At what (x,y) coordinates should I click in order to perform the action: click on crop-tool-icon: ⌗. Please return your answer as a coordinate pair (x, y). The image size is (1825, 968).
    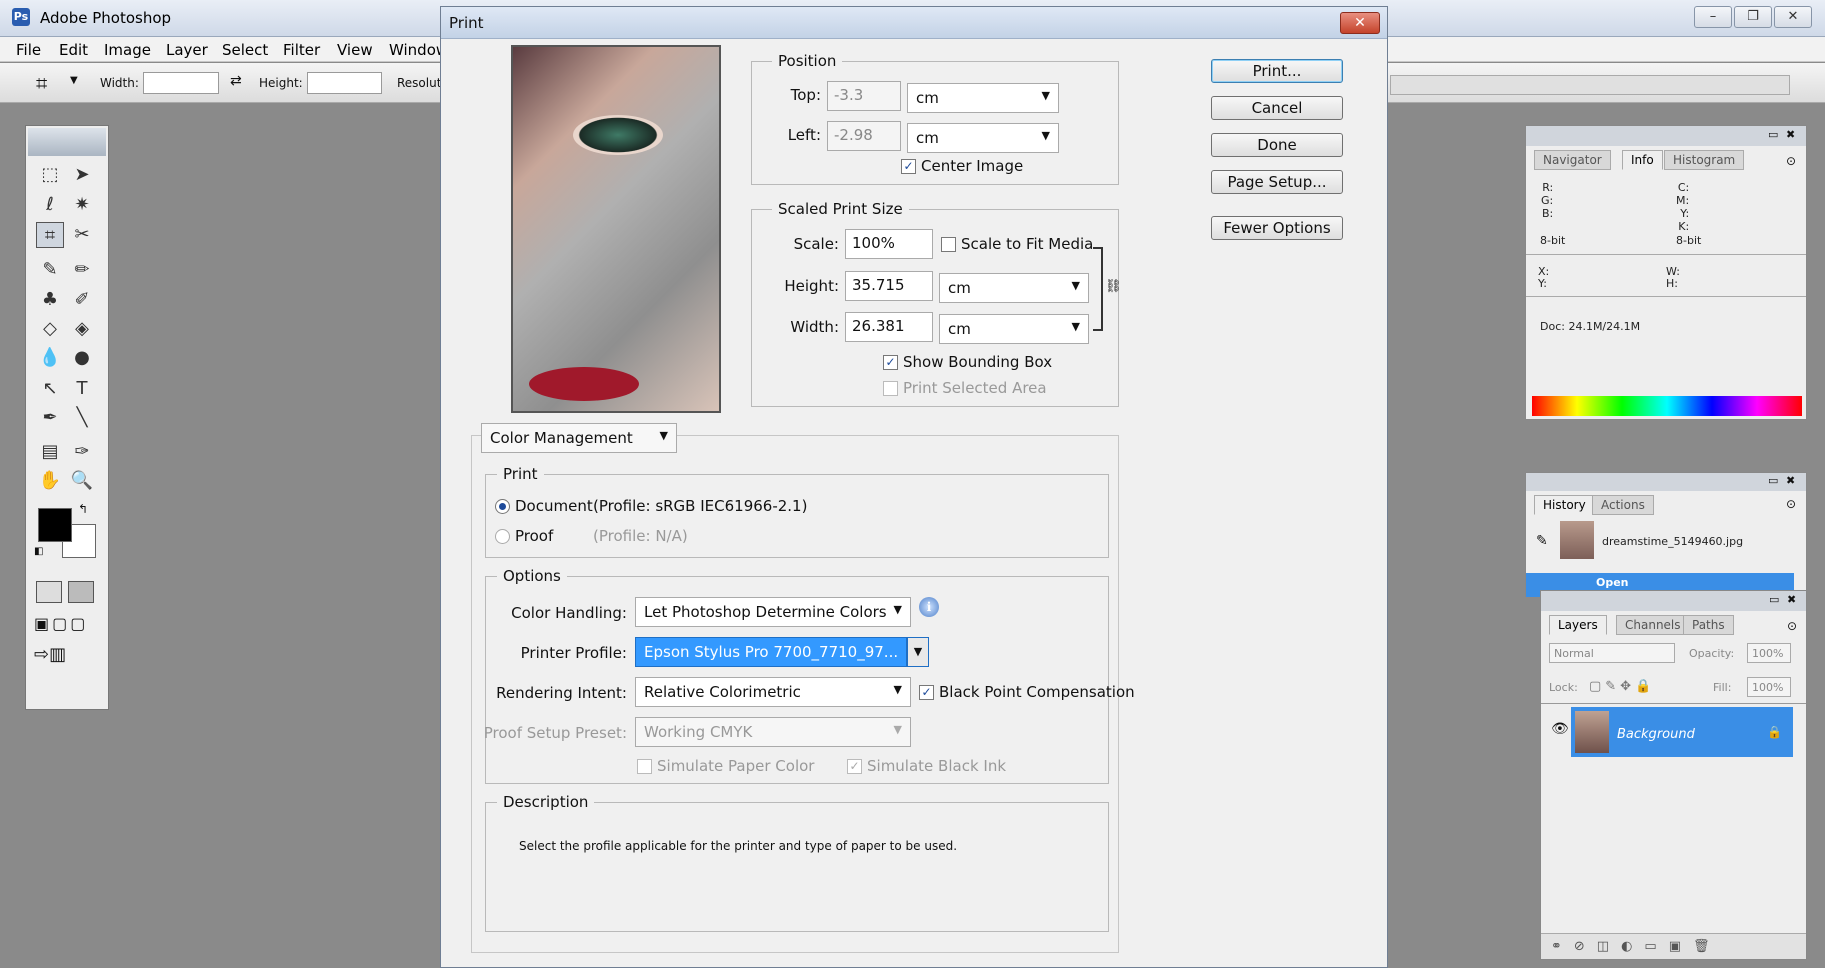
    Looking at the image, I should click on (41, 83).